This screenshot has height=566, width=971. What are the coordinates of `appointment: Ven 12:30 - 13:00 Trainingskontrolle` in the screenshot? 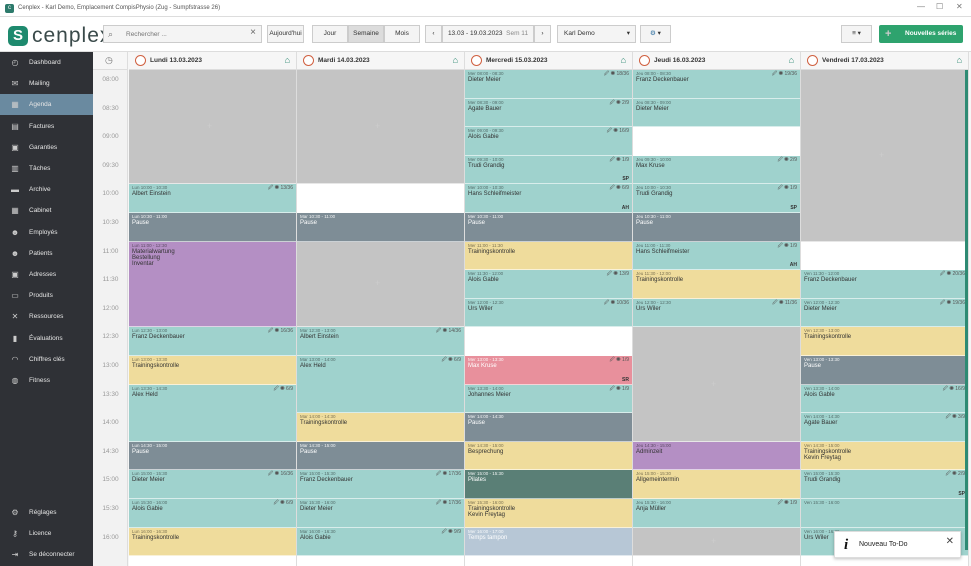 It's located at (884, 341).